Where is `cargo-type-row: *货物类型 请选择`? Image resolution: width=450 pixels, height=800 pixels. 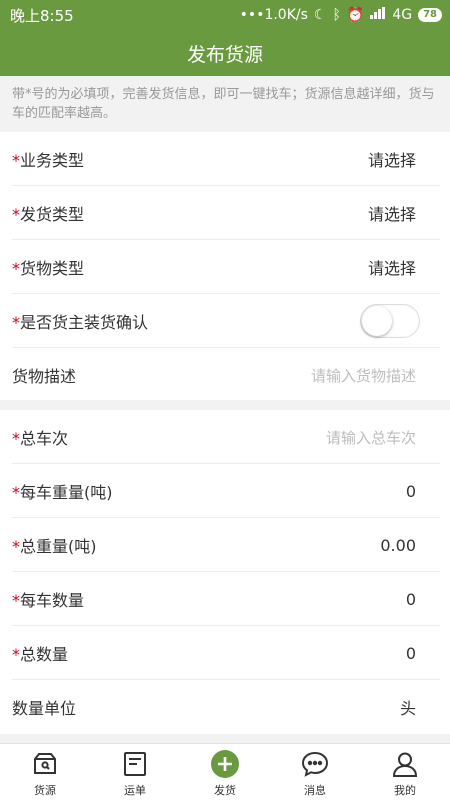 cargo-type-row: *货物类型 请选择 is located at coordinates (225, 267).